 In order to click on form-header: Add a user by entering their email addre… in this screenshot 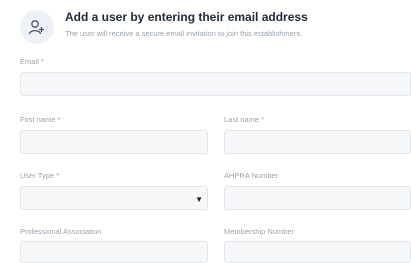, I will do `click(210, 26)`.